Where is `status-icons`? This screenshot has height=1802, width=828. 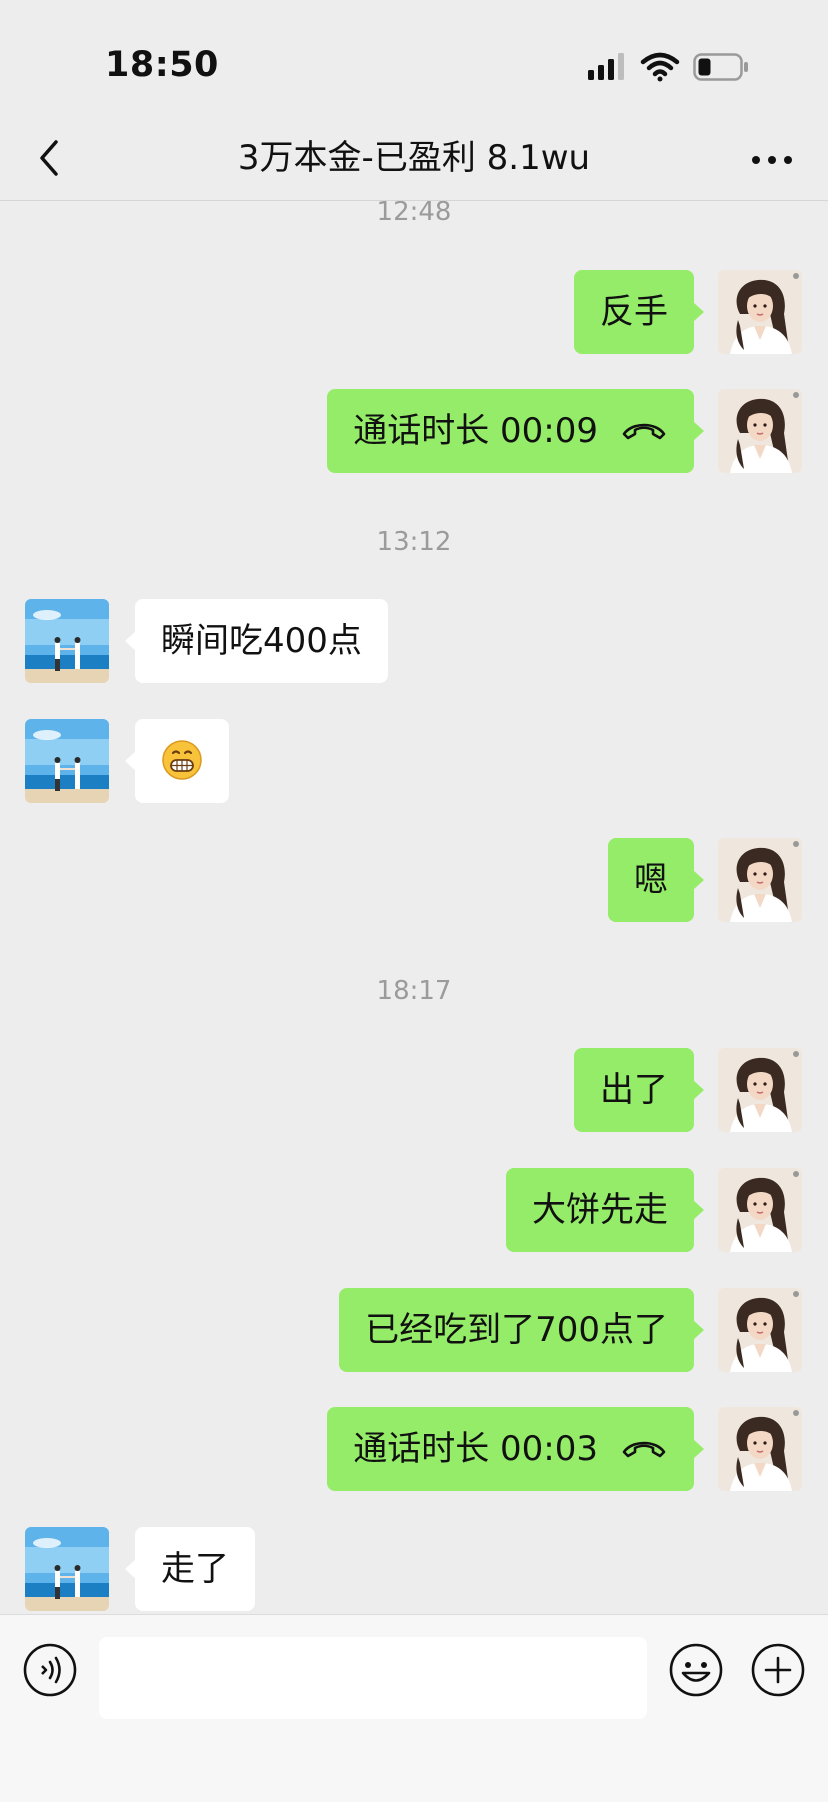
status-icons is located at coordinates (673, 67).